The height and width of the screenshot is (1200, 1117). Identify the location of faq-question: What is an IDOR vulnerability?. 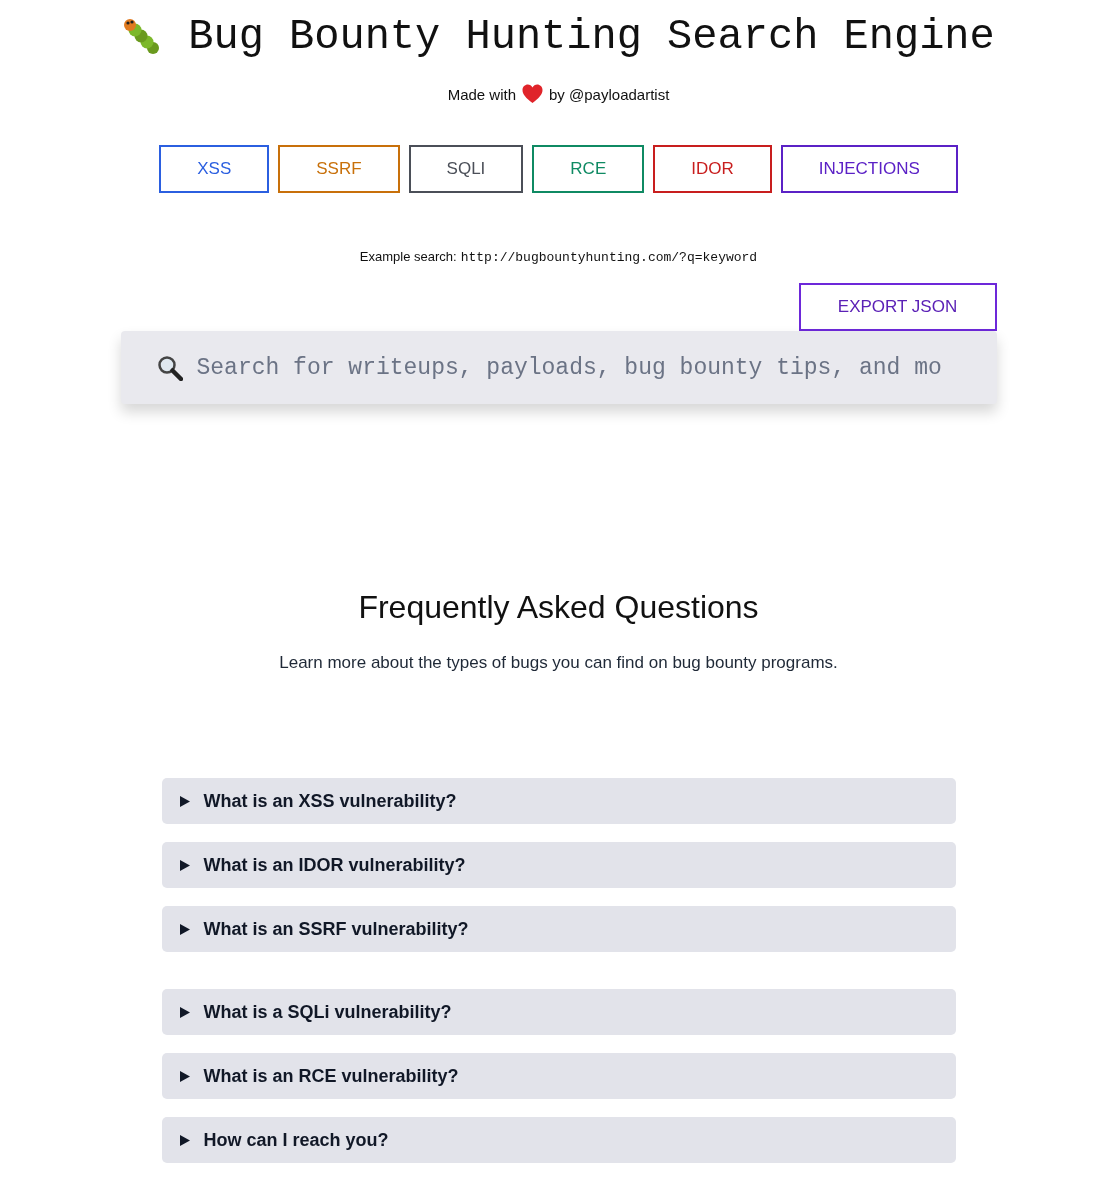
(558, 865).